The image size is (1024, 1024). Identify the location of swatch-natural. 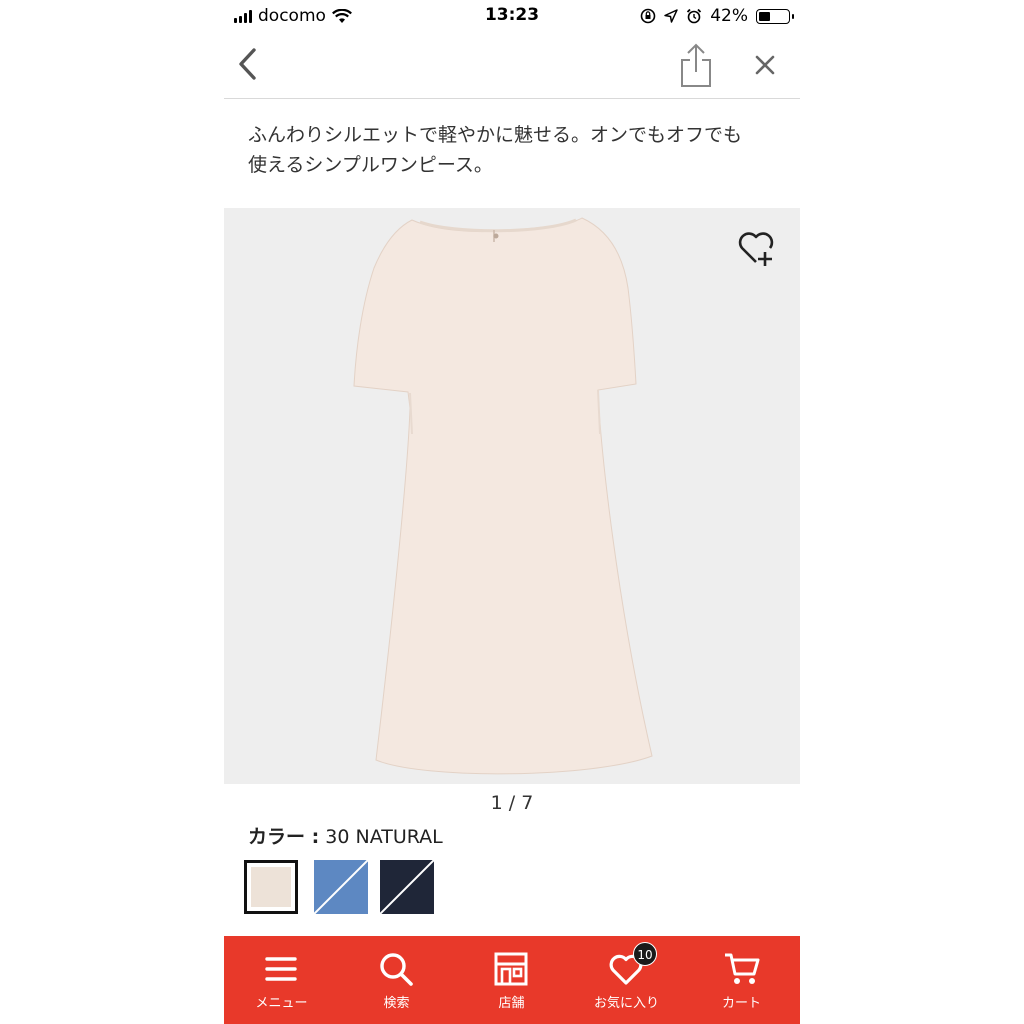
(271, 887).